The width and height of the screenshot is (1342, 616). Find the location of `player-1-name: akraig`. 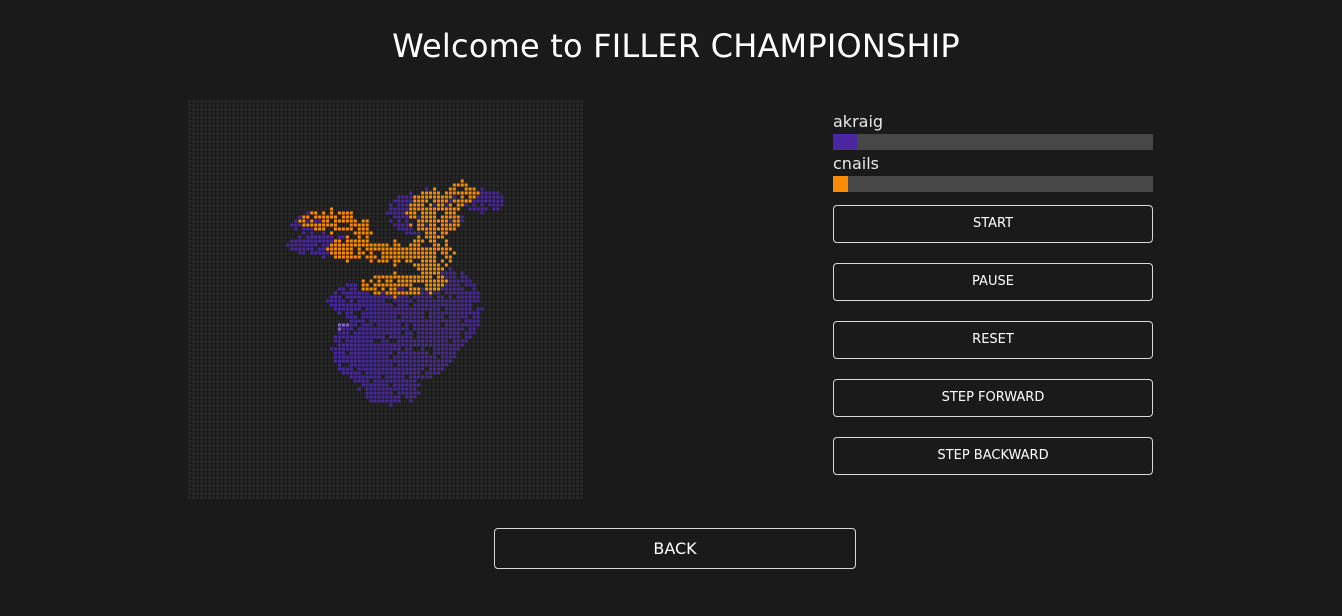

player-1-name: akraig is located at coordinates (858, 121).